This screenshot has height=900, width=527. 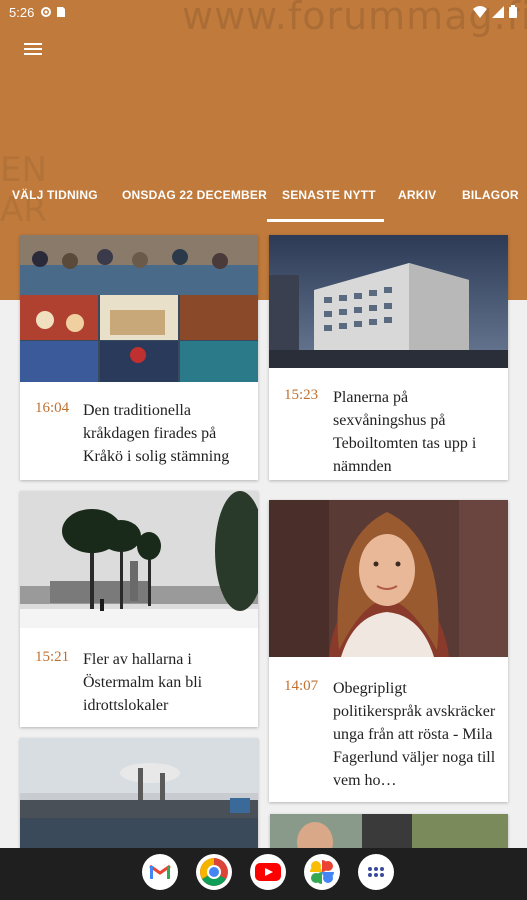 I want to click on article-time: 15:23, so click(x=301, y=395).